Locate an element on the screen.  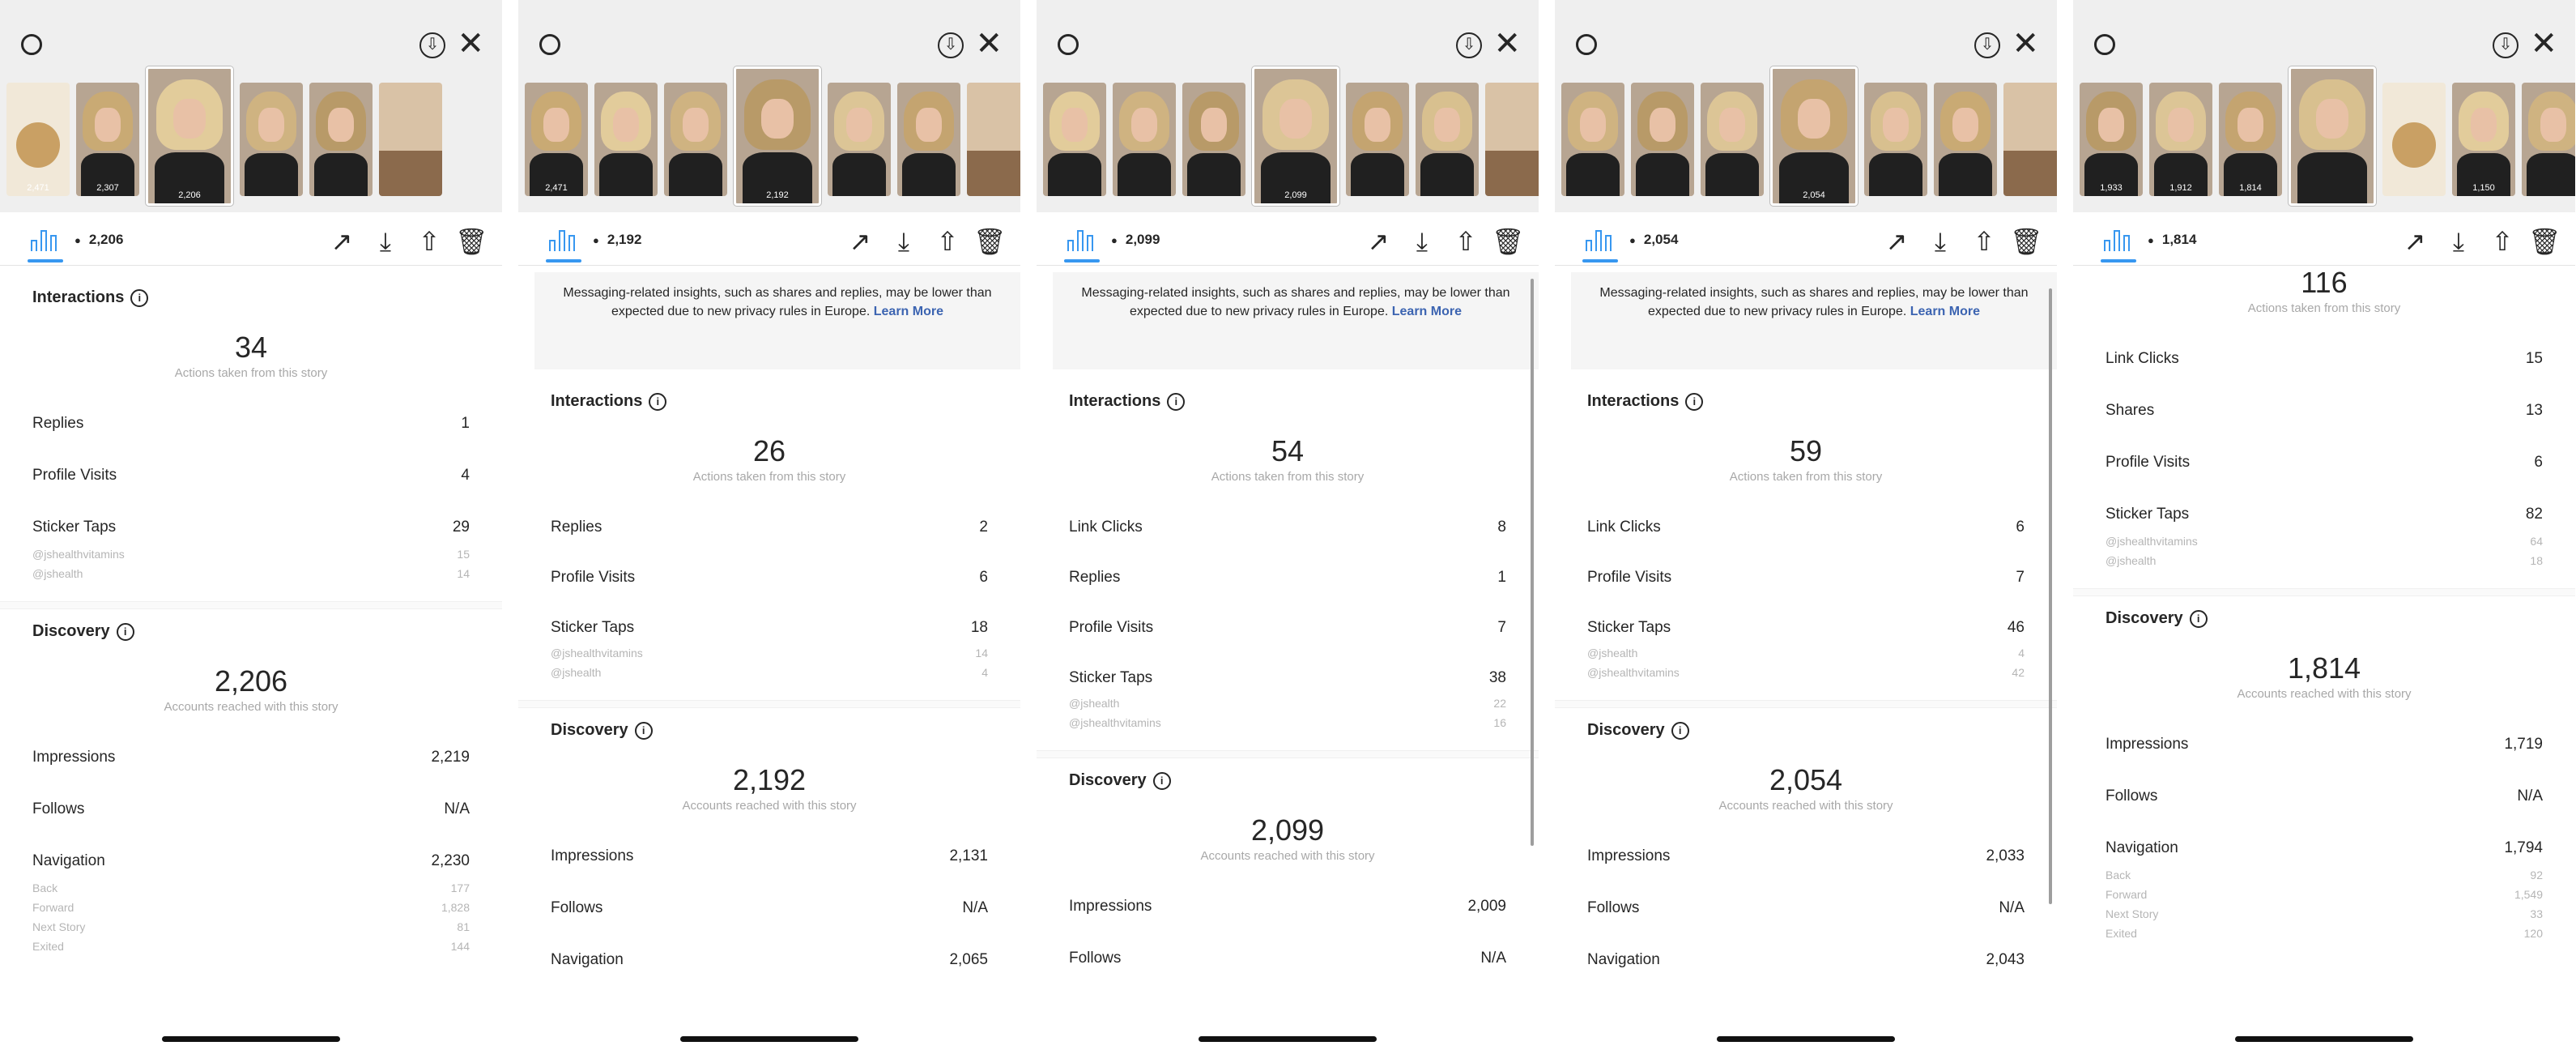
viewer-count: ● 2,099 is located at coordinates (1135, 240).